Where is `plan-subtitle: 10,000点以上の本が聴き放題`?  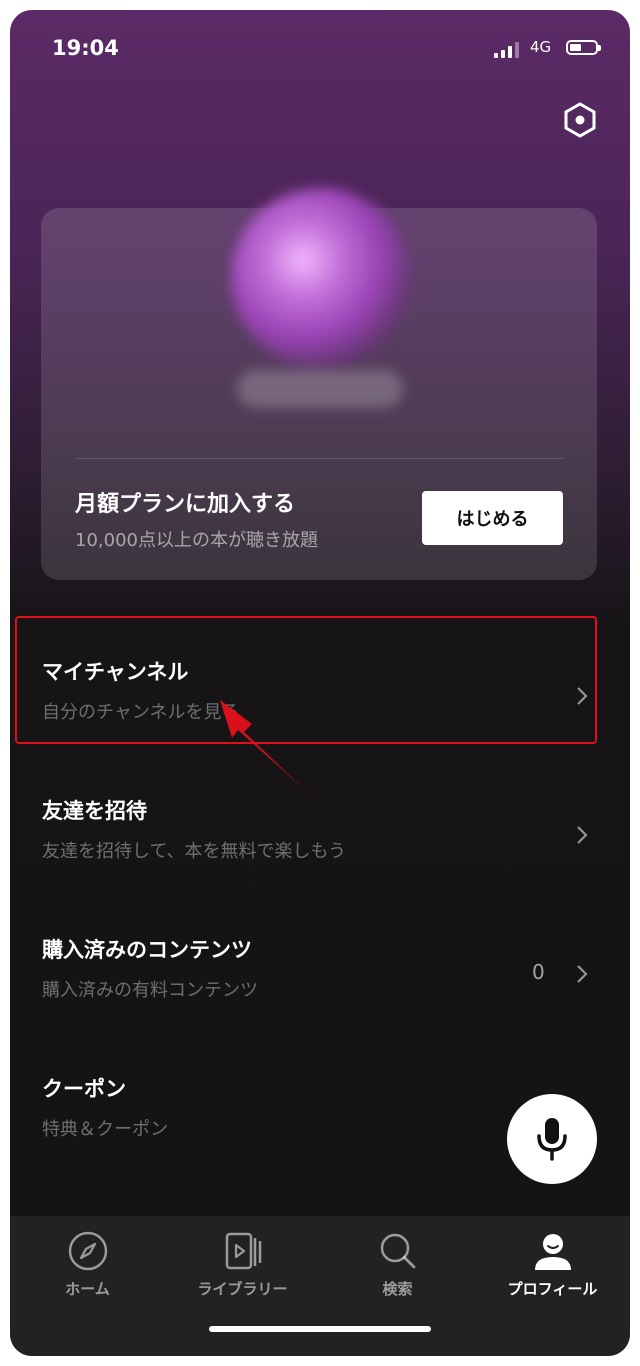
plan-subtitle: 10,000点以上の本が聴き放題 is located at coordinates (196, 540).